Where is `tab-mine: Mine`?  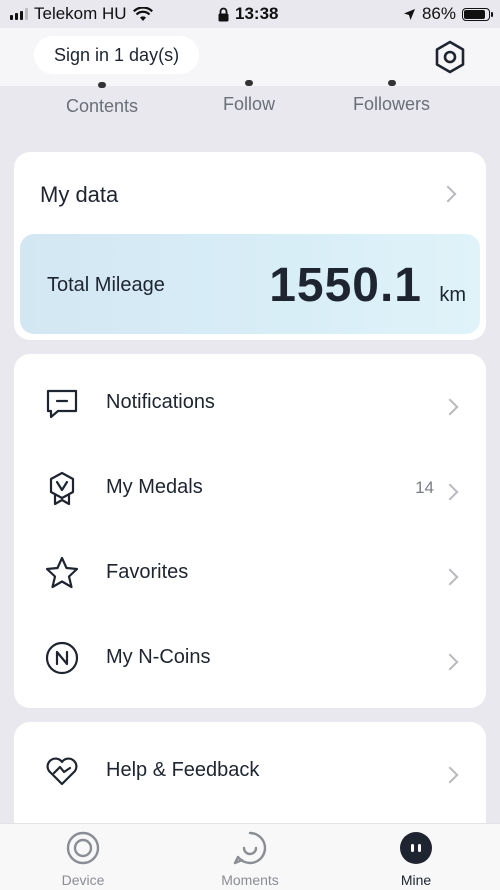
tab-mine: Mine is located at coordinates (416, 857).